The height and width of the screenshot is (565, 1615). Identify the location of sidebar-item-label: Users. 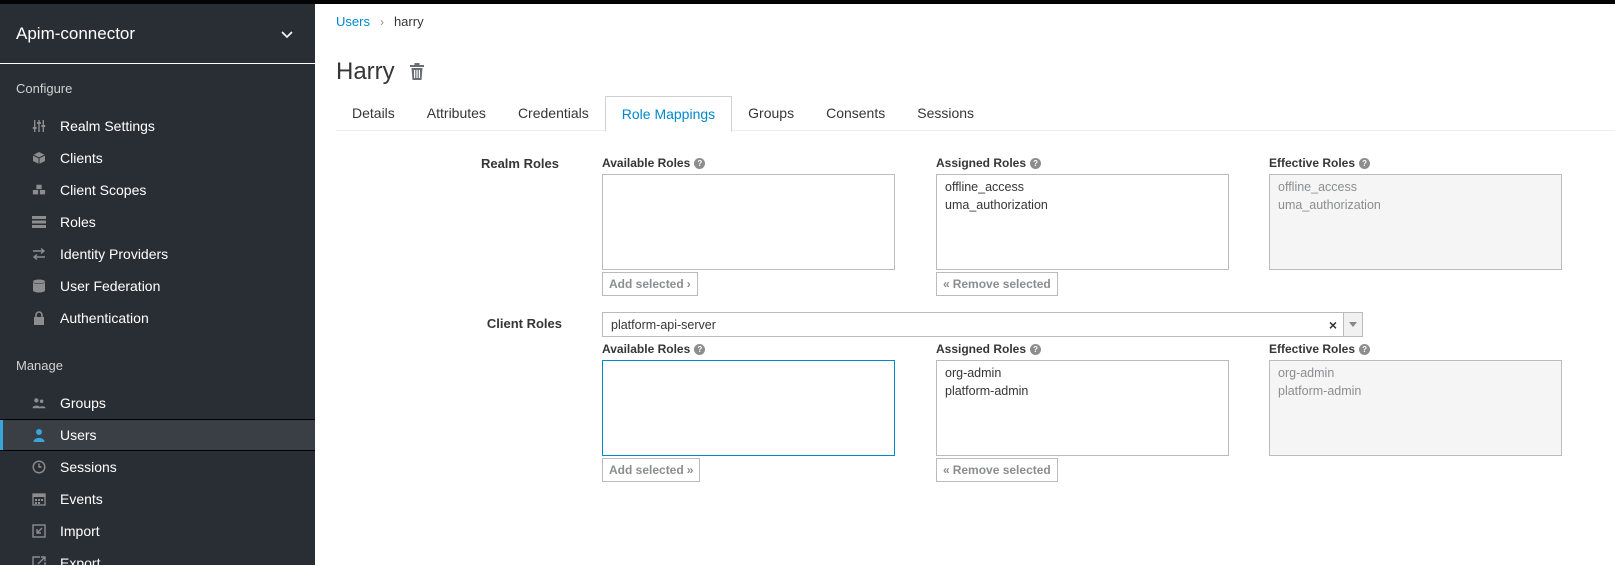
(78, 435).